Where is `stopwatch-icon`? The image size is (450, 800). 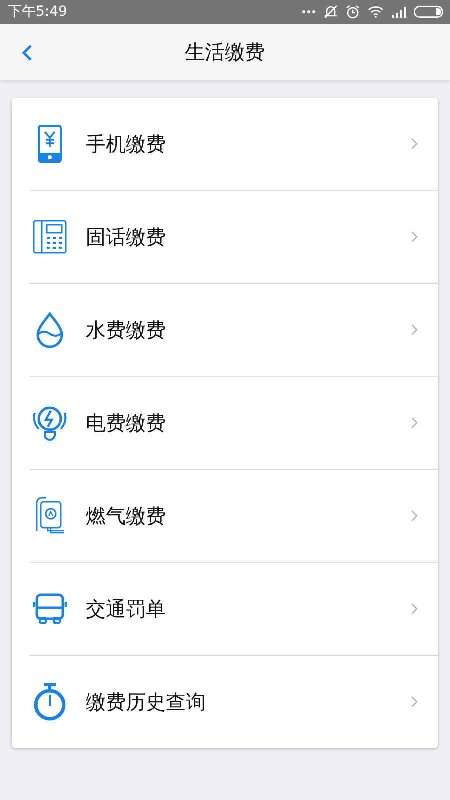
stopwatch-icon is located at coordinates (50, 702).